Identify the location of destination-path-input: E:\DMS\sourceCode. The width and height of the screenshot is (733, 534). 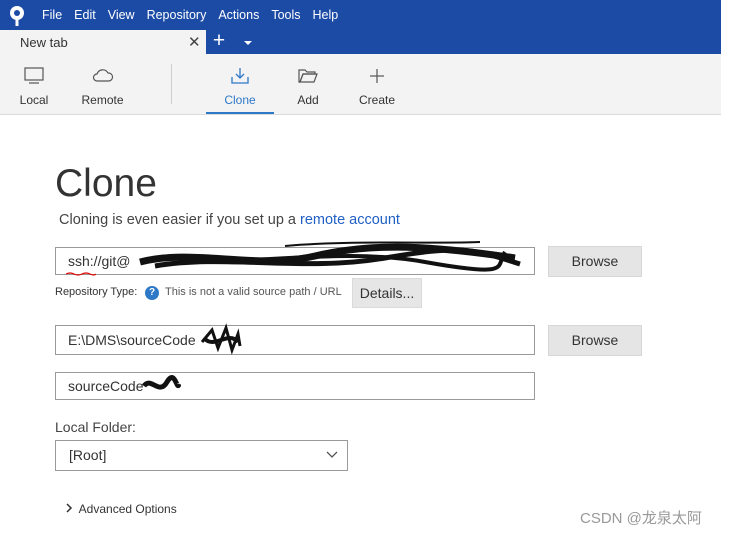
(295, 340).